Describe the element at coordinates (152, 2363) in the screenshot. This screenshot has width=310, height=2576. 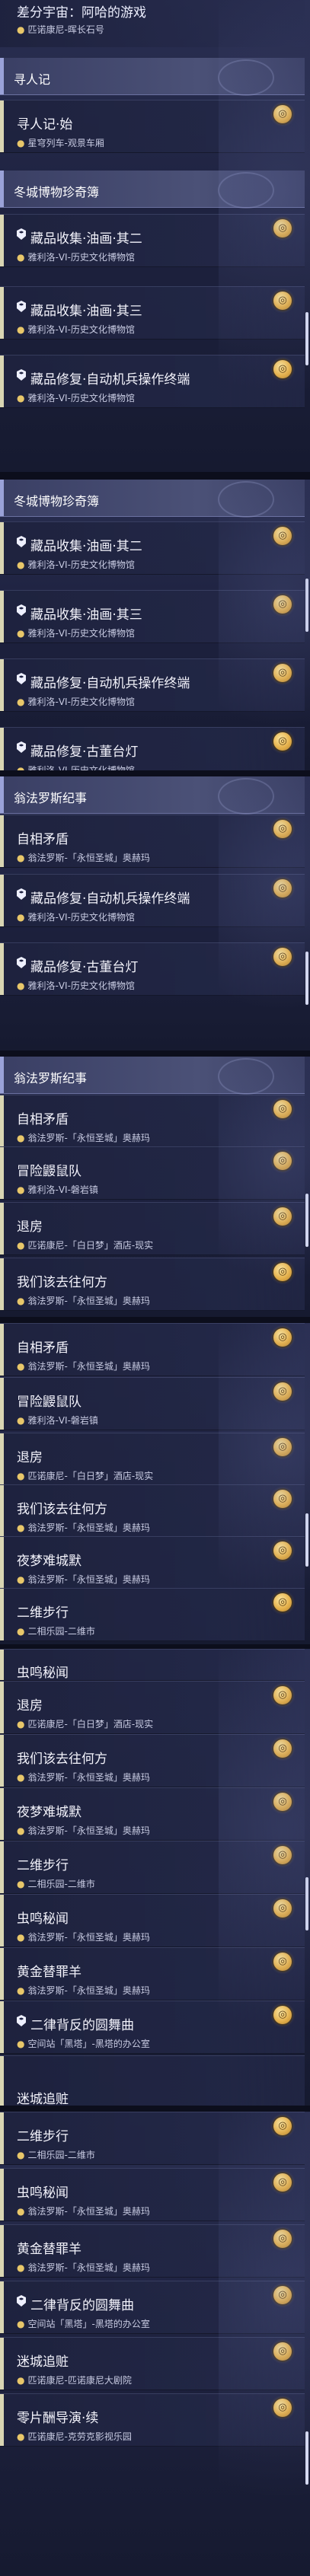
I see `quest-entry: 迷城追赃 ● 匹诺康尼-匹诺康尼大剧院 ◎` at that location.